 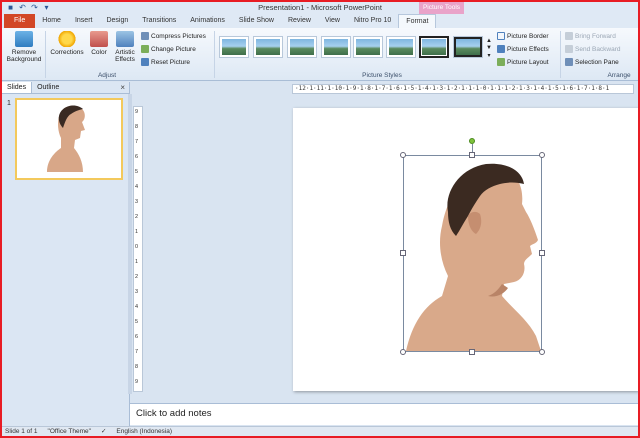 What do you see at coordinates (125, 39) in the screenshot?
I see `artistic-effects-icon` at bounding box center [125, 39].